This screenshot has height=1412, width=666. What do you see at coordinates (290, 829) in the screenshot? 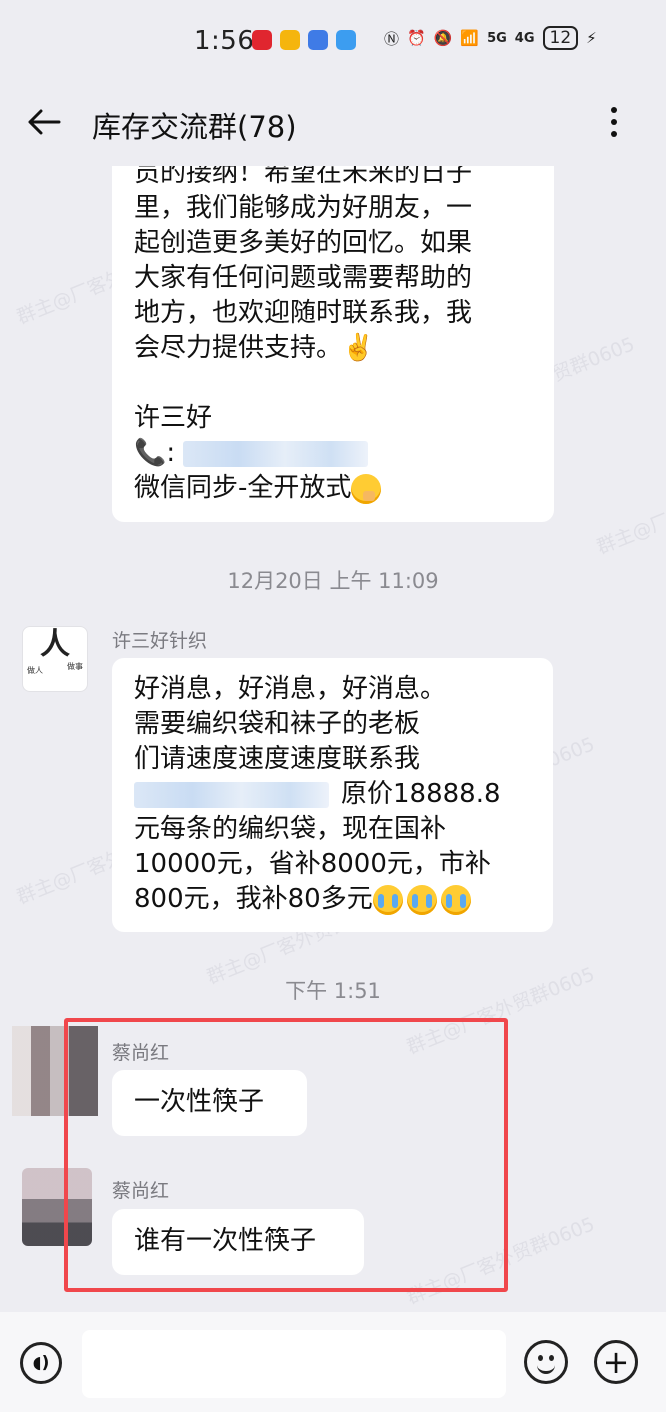
I see `message-line: 元每条的编织袋，现在国补` at bounding box center [290, 829].